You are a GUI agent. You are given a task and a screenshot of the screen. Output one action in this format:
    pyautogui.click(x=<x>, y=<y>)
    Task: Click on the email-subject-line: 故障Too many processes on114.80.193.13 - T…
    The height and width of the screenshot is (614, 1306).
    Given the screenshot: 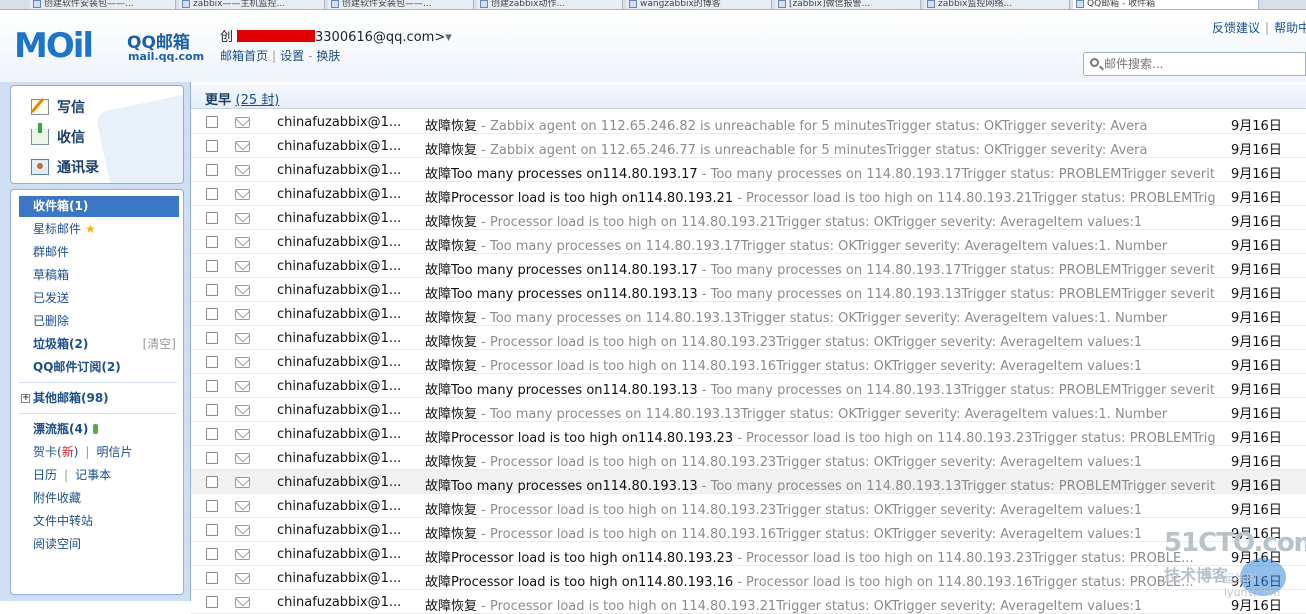 What is the action you would take?
    pyautogui.click(x=820, y=388)
    